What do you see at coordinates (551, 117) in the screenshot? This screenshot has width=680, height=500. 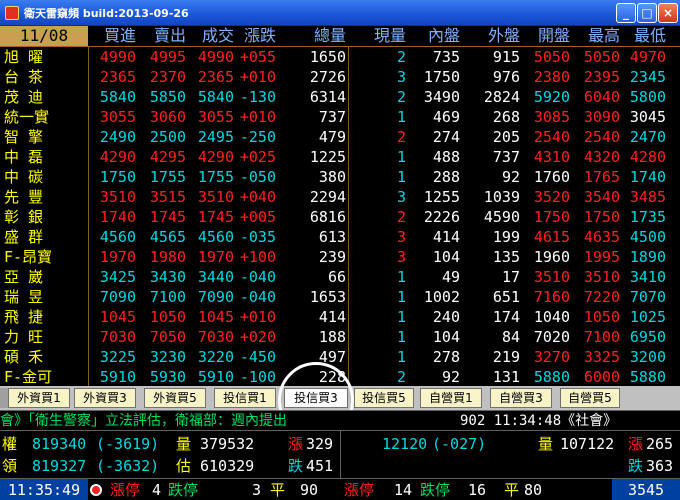 I see `cell-open: 3085` at bounding box center [551, 117].